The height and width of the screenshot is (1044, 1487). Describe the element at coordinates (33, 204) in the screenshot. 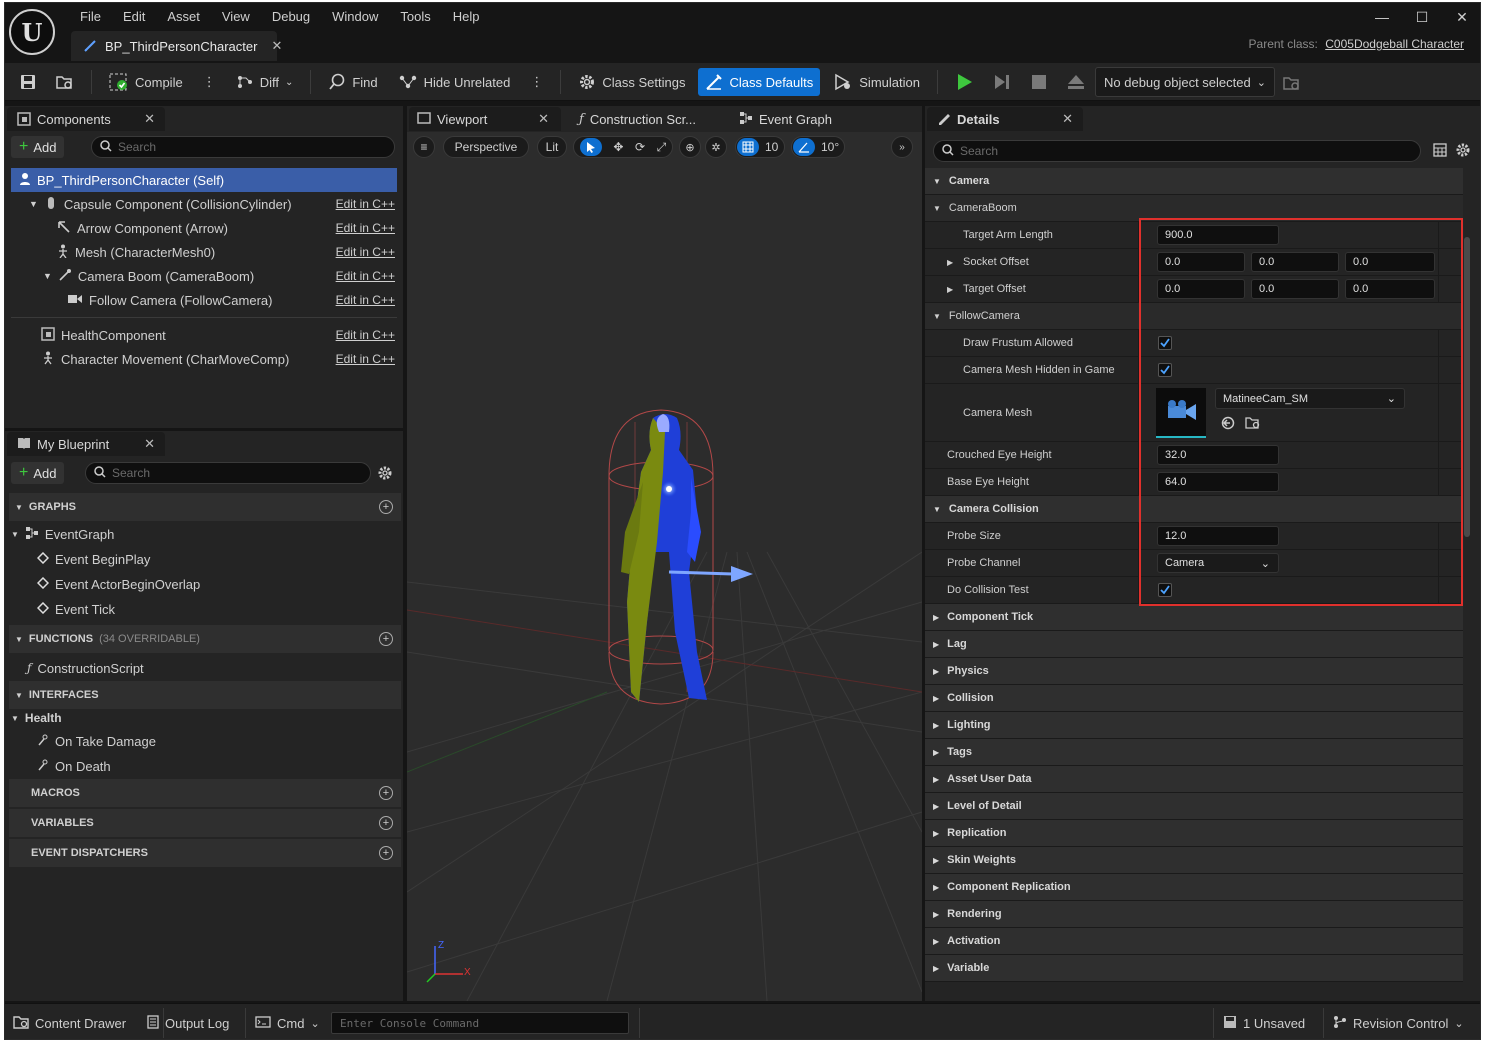

I see `expand-arrow-icon: ▼` at that location.